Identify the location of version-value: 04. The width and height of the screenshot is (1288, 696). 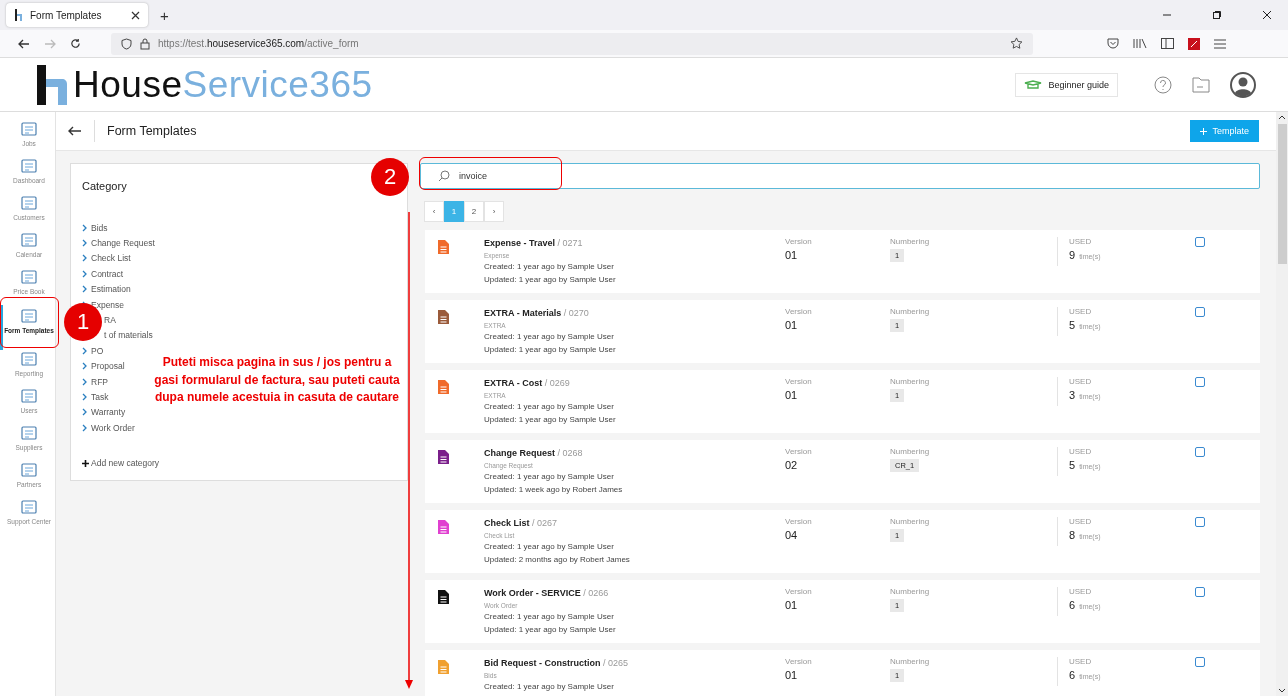
(791, 535).